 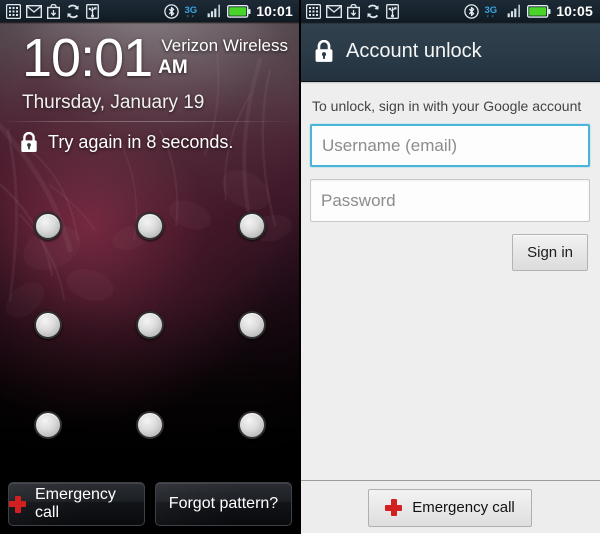 What do you see at coordinates (87, 58) in the screenshot?
I see `clock-time: 10:01` at bounding box center [87, 58].